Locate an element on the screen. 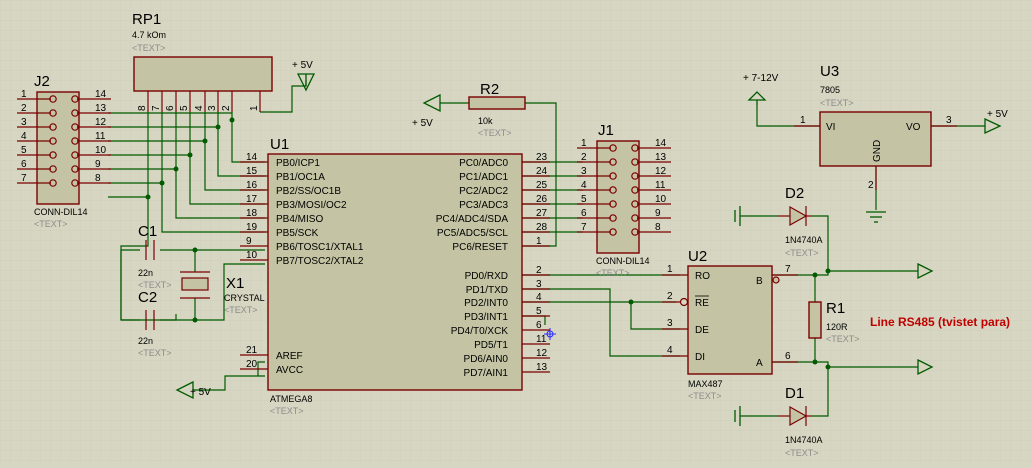 Image resolution: width=1031 pixels, height=468 pixels. j1-pin-left: 2 is located at coordinates (584, 157).